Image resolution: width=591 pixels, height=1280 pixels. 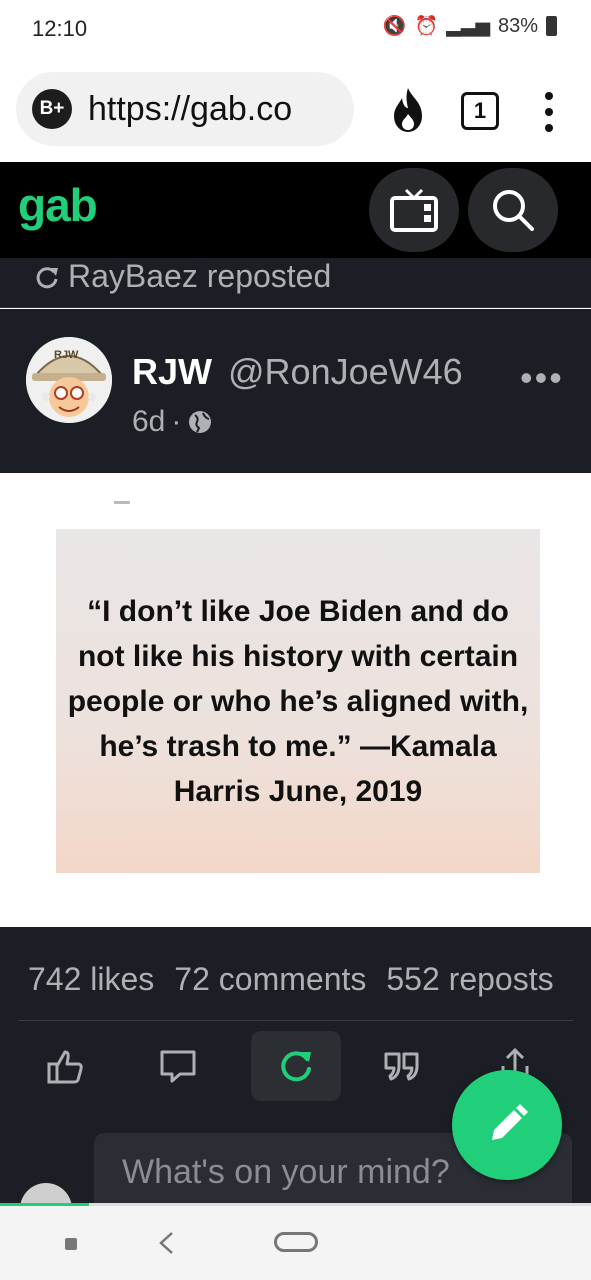 What do you see at coordinates (551, 26) in the screenshot?
I see `battery-icon` at bounding box center [551, 26].